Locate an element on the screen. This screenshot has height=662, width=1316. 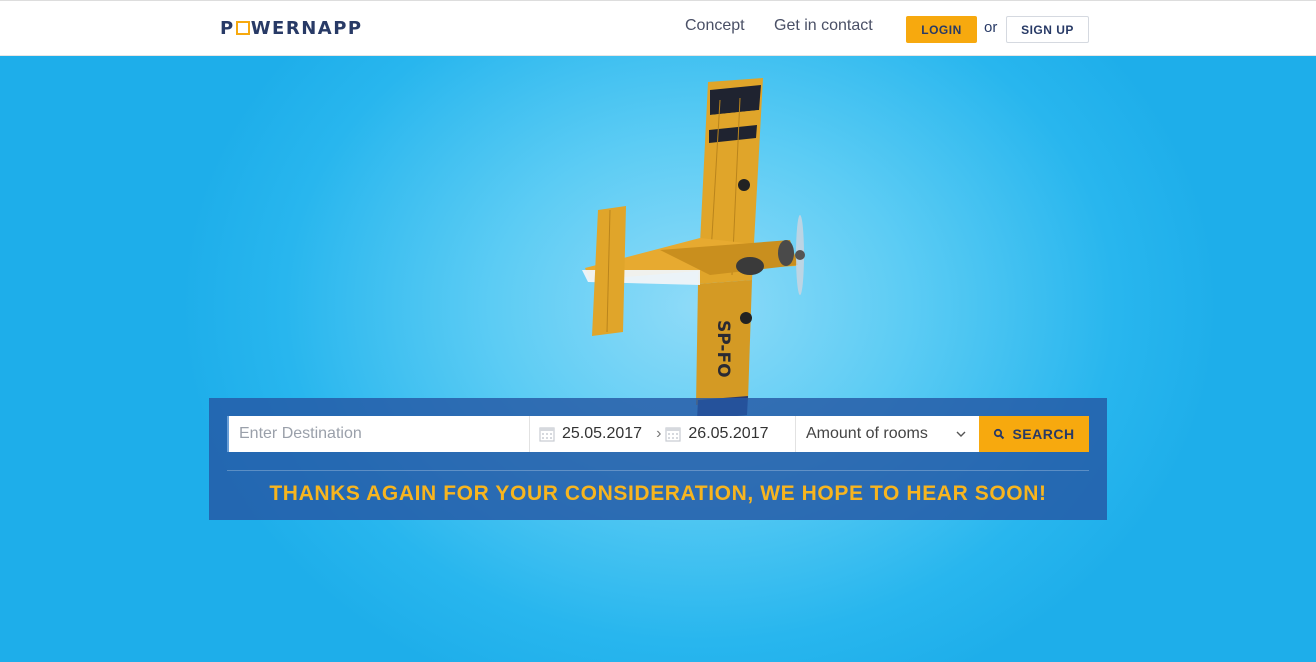
search-button-label: SEARCH is located at coordinates (1043, 434).